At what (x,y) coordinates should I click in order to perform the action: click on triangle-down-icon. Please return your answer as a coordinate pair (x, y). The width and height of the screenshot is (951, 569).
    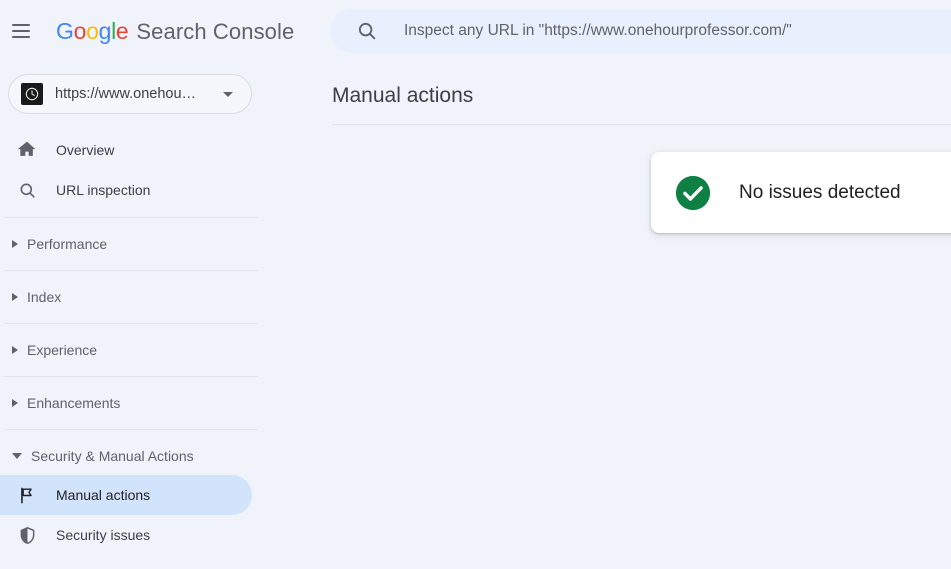
    Looking at the image, I should click on (17, 456).